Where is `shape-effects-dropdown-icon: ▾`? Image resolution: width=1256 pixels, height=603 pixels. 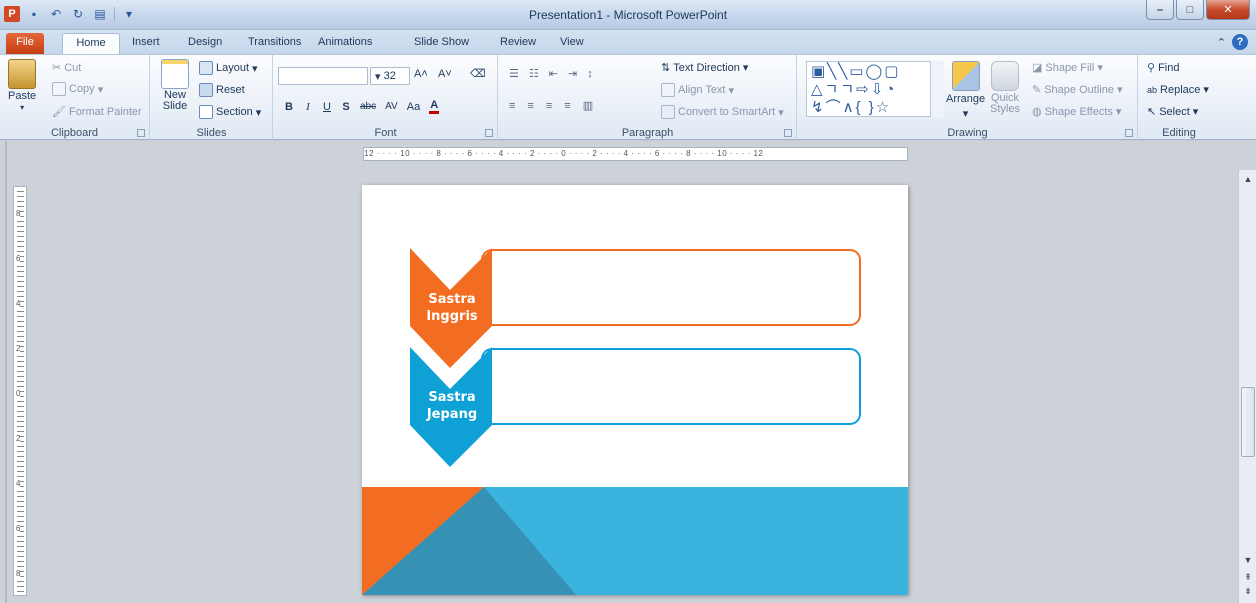 shape-effects-dropdown-icon: ▾ is located at coordinates (1118, 112).